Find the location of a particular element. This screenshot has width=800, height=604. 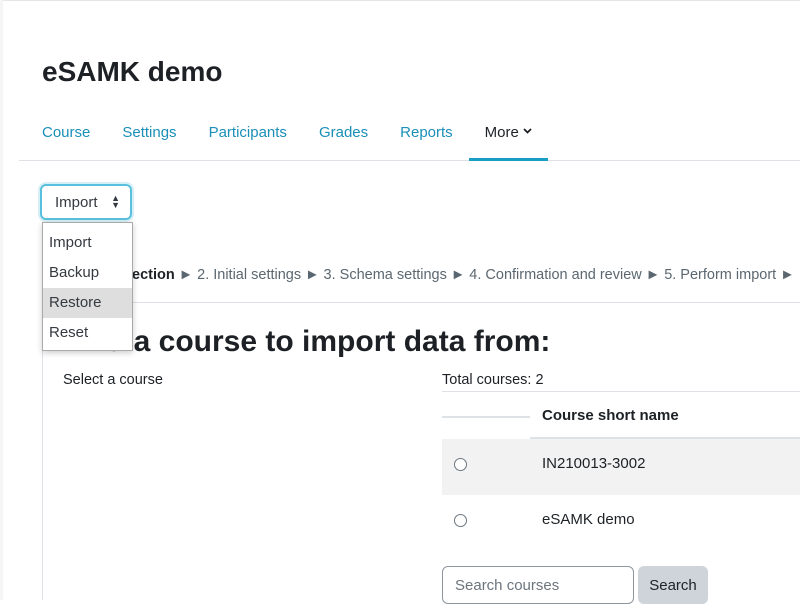

tab-course-label: Course is located at coordinates (66, 132).